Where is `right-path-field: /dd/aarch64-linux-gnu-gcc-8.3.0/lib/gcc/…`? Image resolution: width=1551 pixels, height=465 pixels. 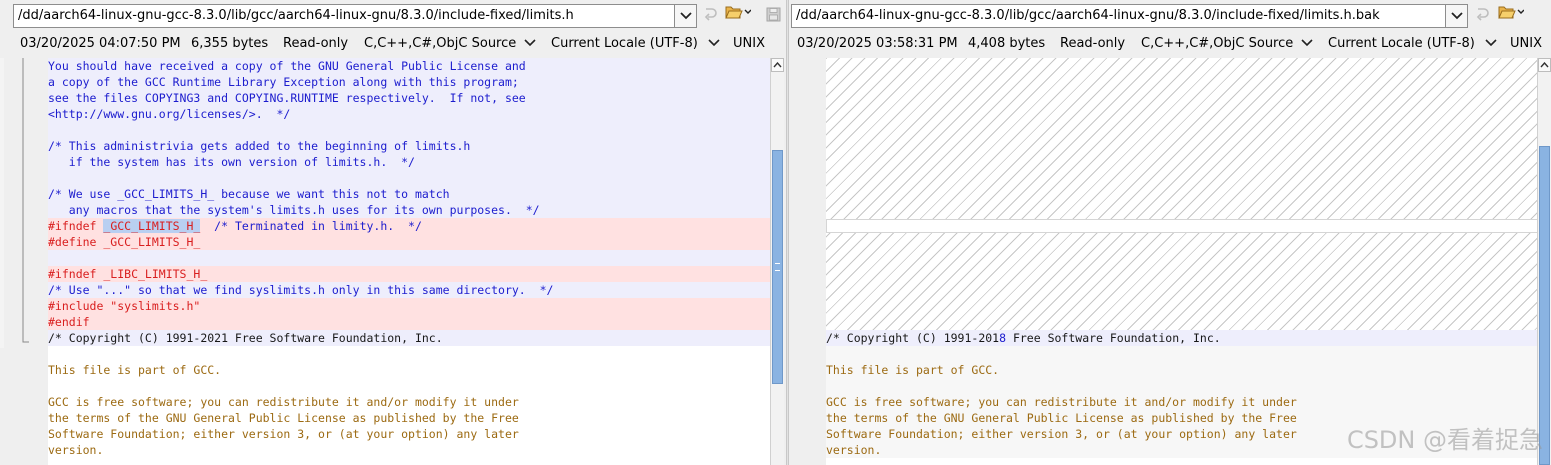
right-path-field: /dd/aarch64-linux-gnu-gcc-8.3.0/lib/gcc/… is located at coordinates (1118, 16).